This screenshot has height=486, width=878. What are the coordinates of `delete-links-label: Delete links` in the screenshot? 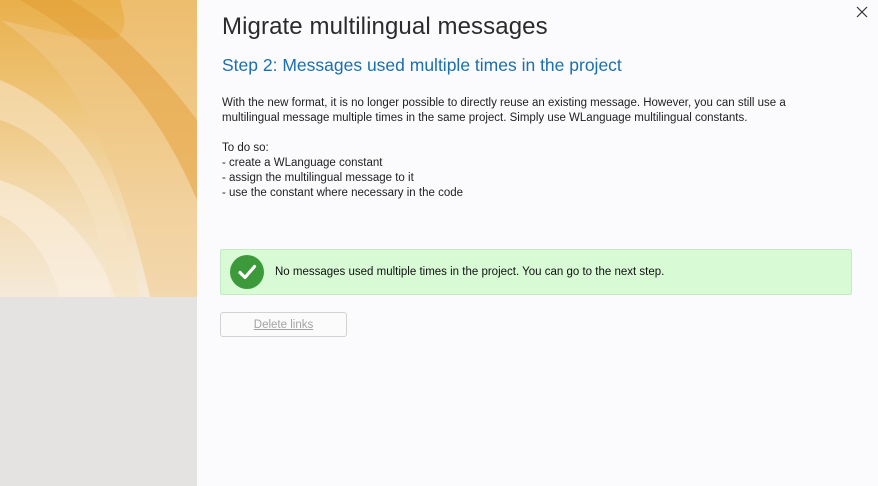 It's located at (283, 324).